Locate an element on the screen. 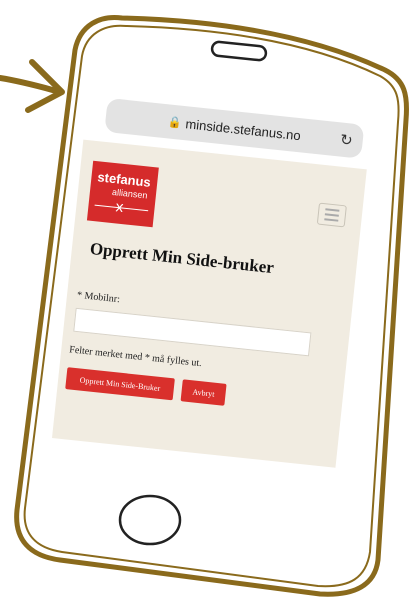 This screenshot has width=417, height=602. required-note: Felter merket med * må fylles ut. is located at coordinates (135, 357).